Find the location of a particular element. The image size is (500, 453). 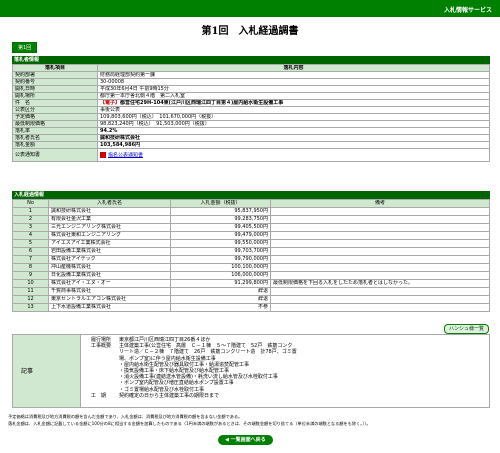

info-value: 94.2% is located at coordinates (293, 131).